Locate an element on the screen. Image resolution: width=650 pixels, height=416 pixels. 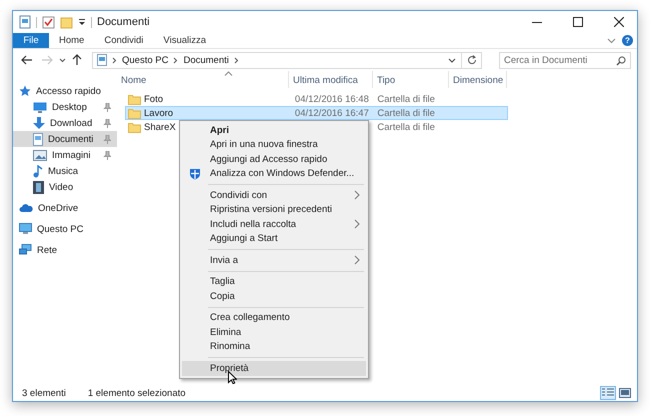
sidebar-label: Rete is located at coordinates (47, 250).